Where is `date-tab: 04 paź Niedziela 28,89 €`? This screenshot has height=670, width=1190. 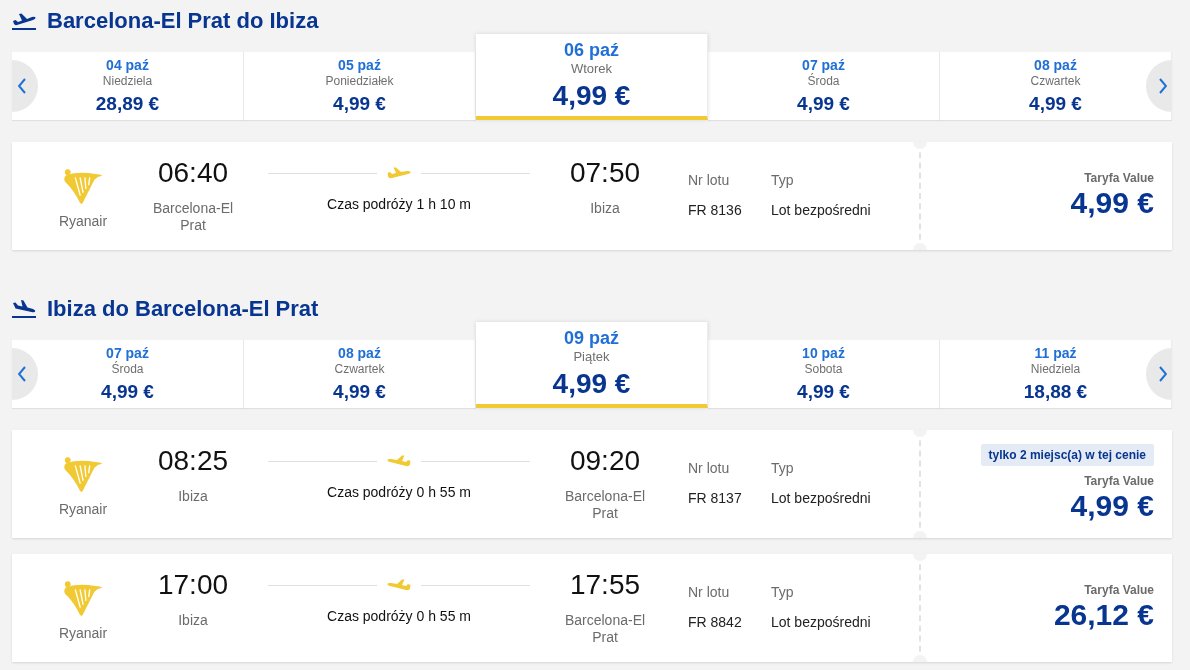
date-tab: 04 paź Niedziela 28,89 € is located at coordinates (128, 86).